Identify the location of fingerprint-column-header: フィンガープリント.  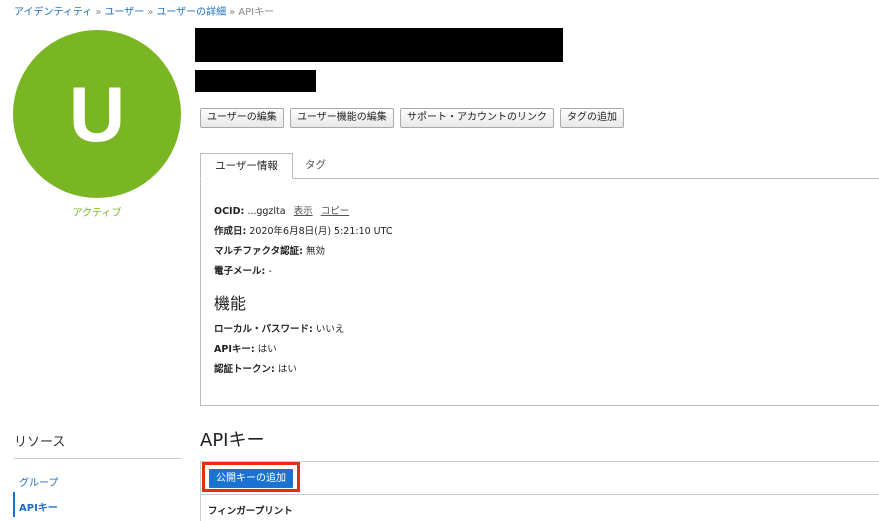
(250, 511).